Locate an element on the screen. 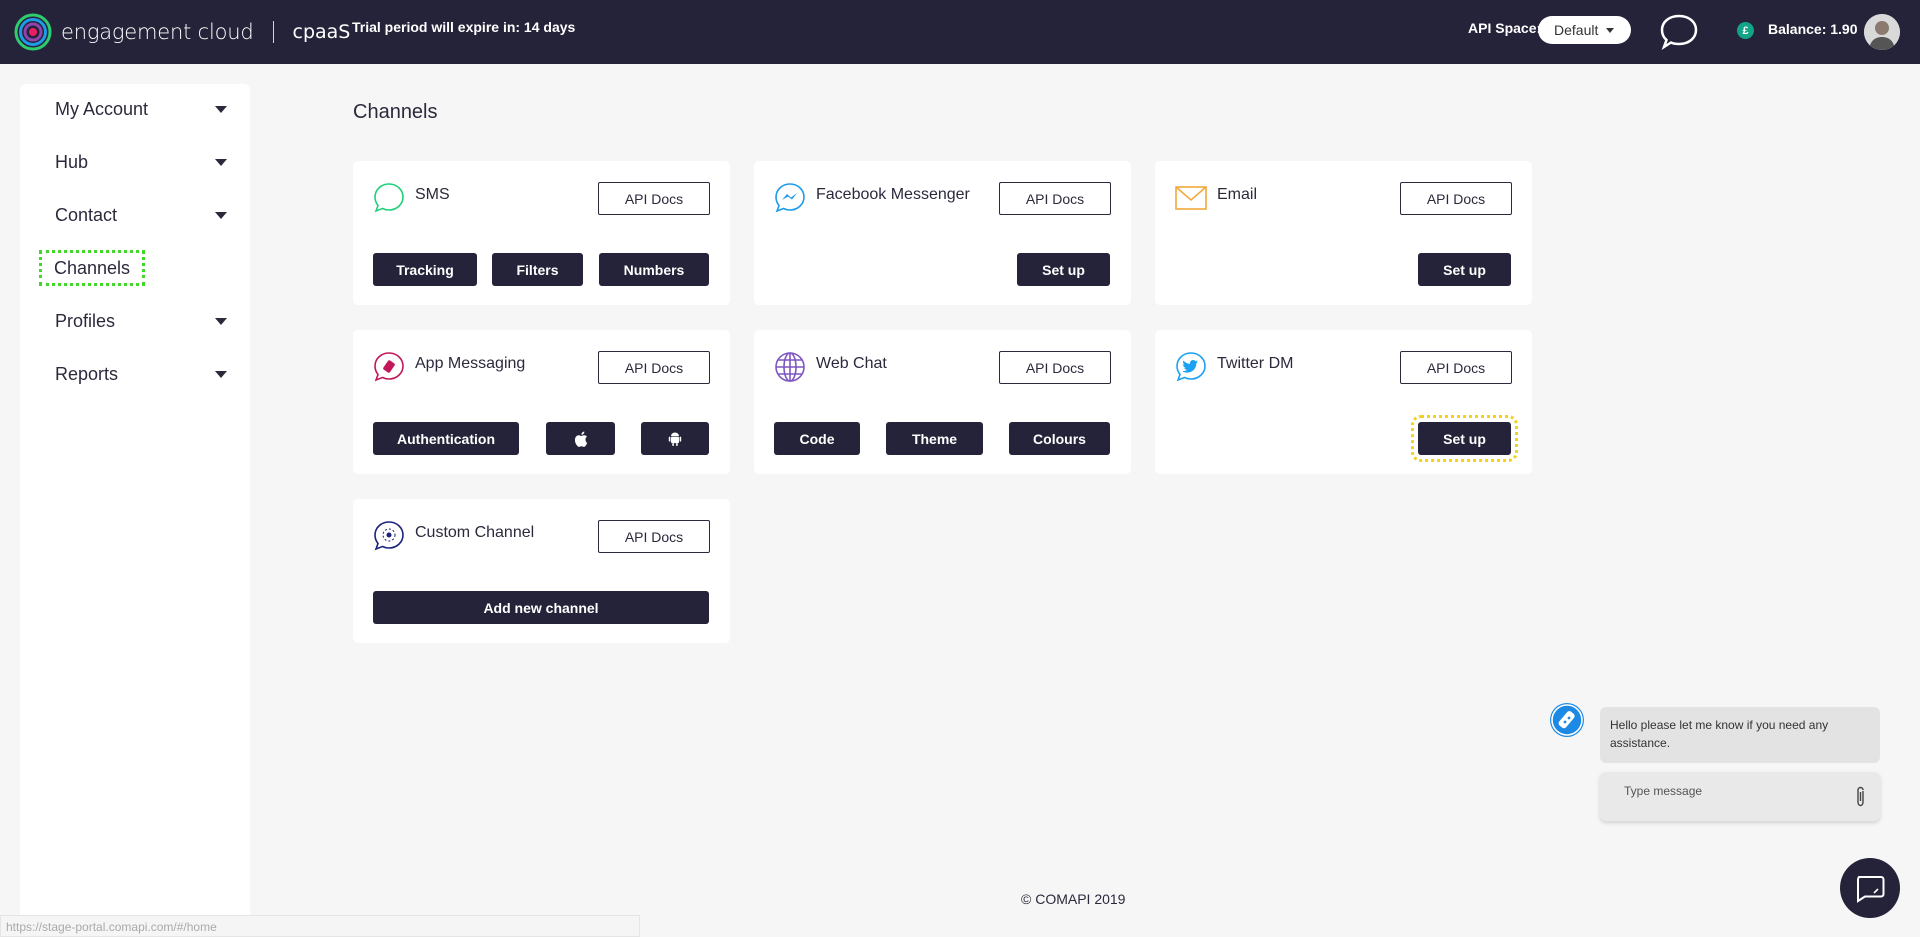 This screenshot has height=937, width=1920. sms-icon is located at coordinates (389, 198).